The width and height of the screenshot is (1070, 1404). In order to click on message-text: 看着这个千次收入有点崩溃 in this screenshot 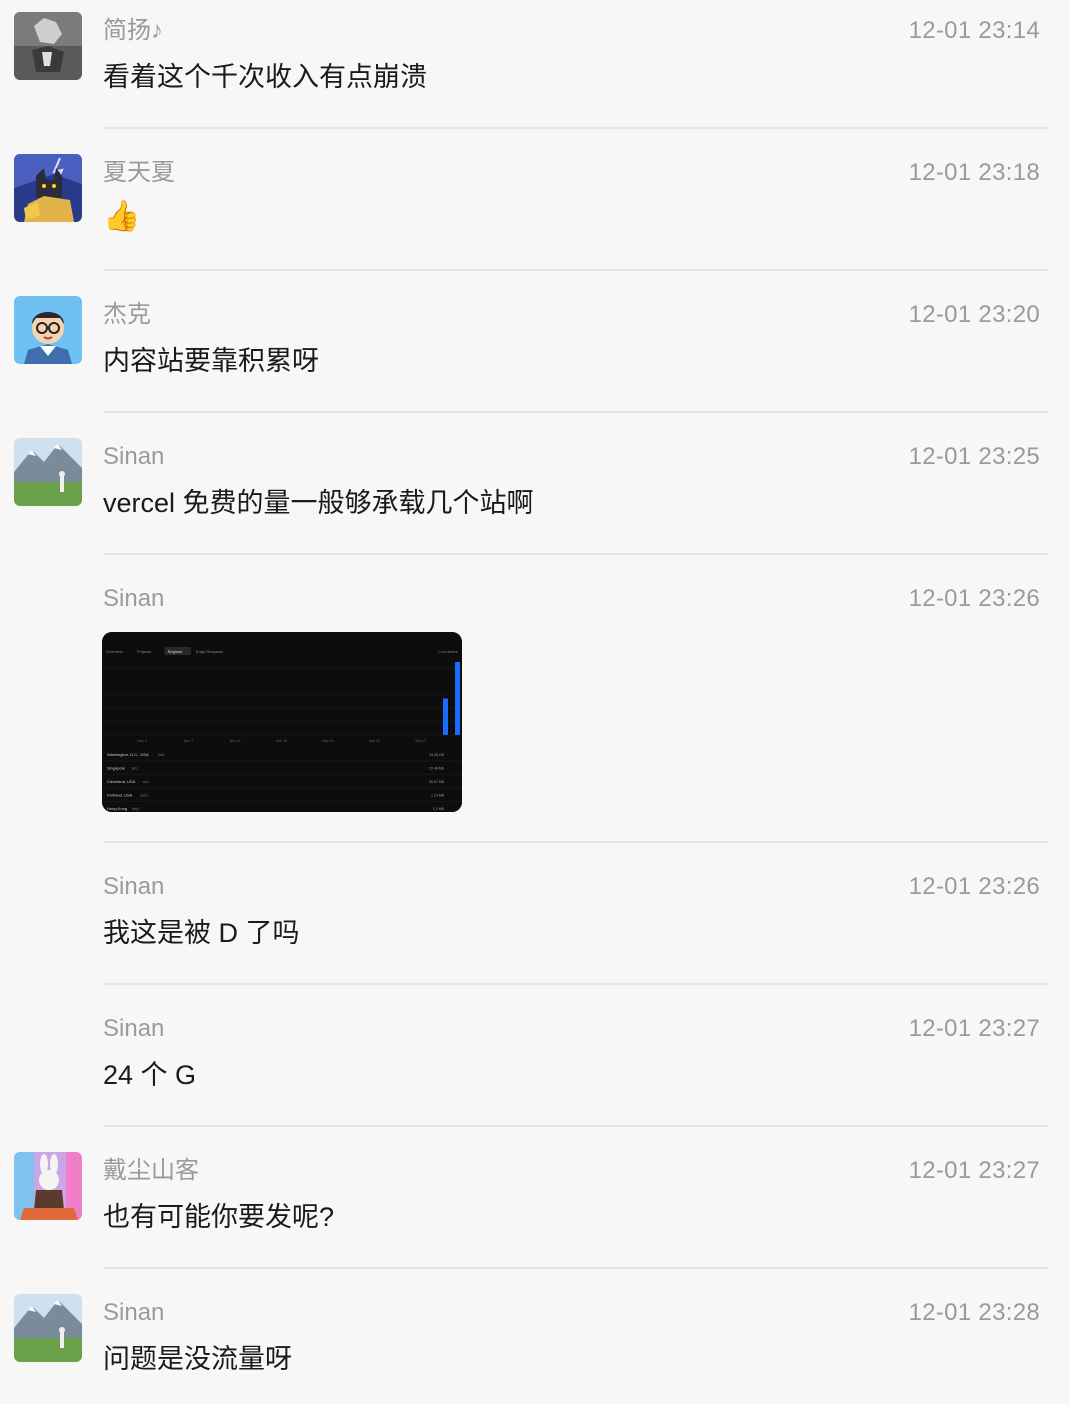, I will do `click(265, 77)`.